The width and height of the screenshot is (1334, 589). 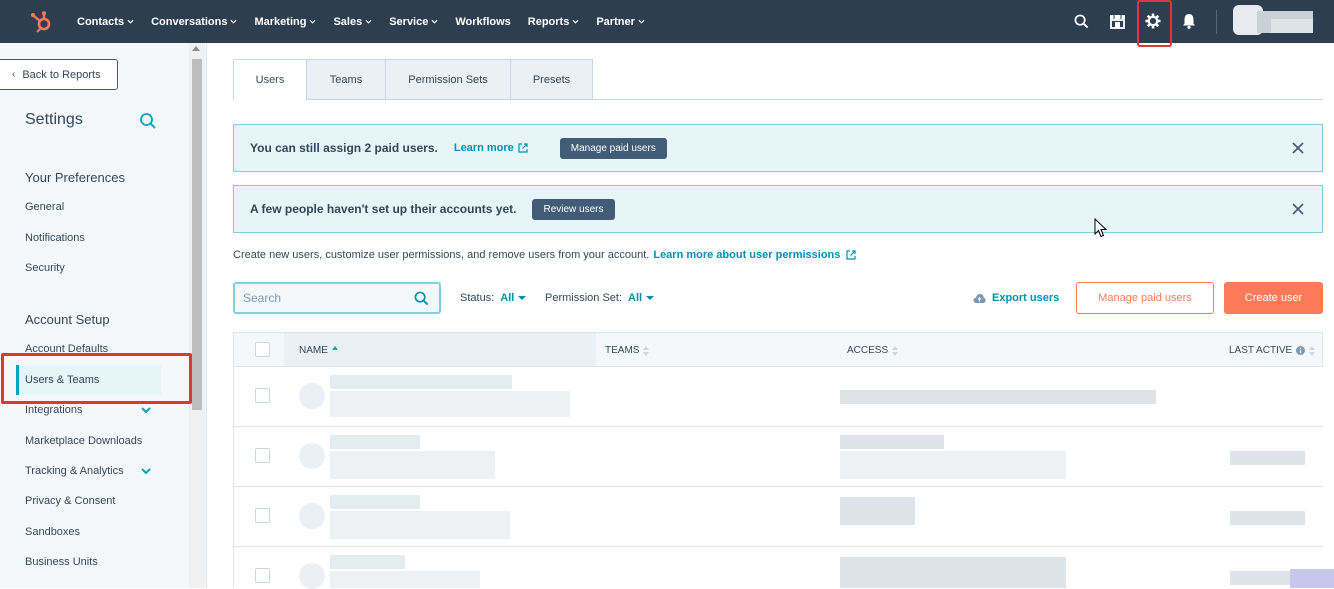 What do you see at coordinates (1292, 26) in the screenshot?
I see `account-name-redacted` at bounding box center [1292, 26].